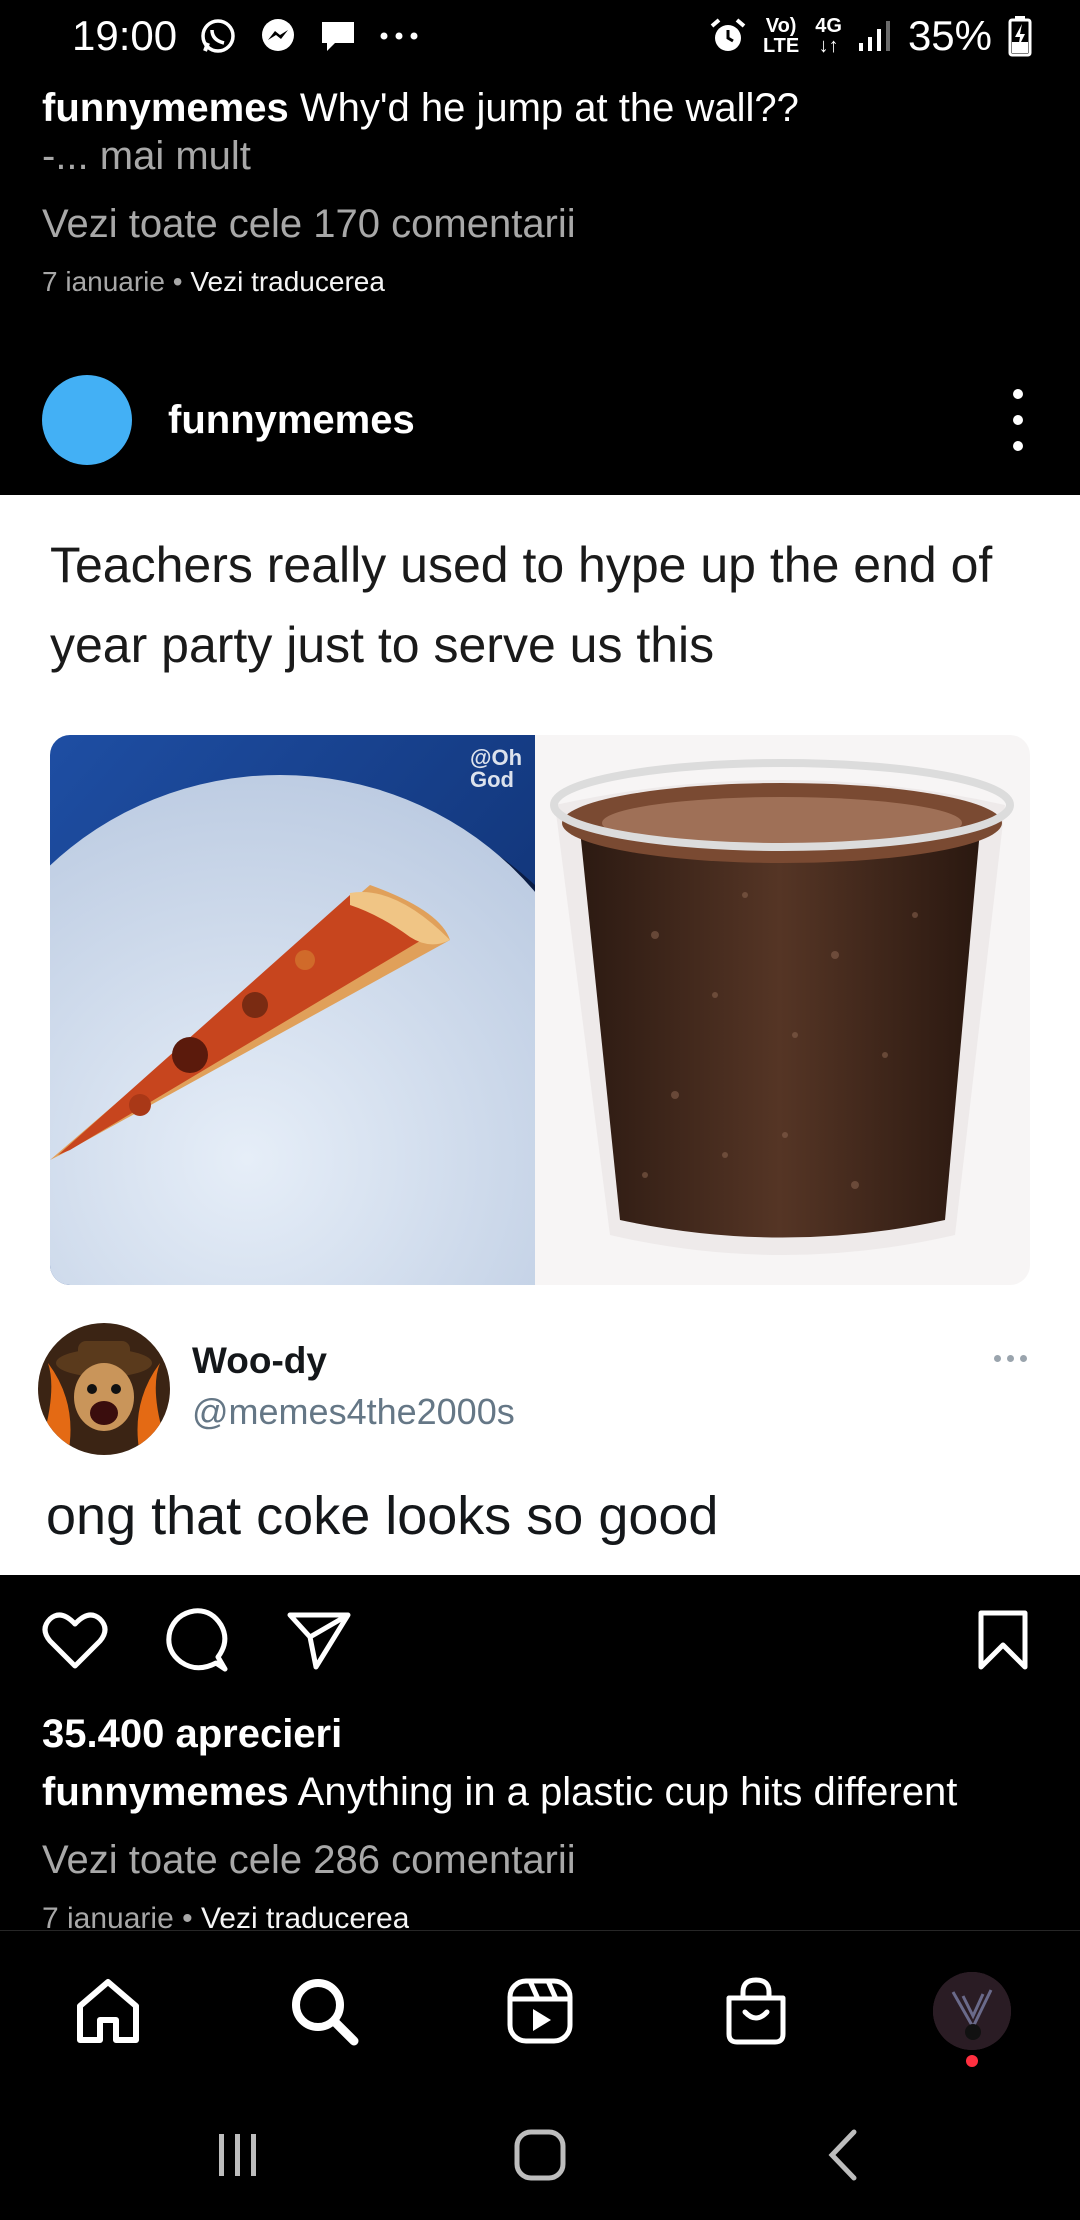  I want to click on status-time: 19:00, so click(125, 35).